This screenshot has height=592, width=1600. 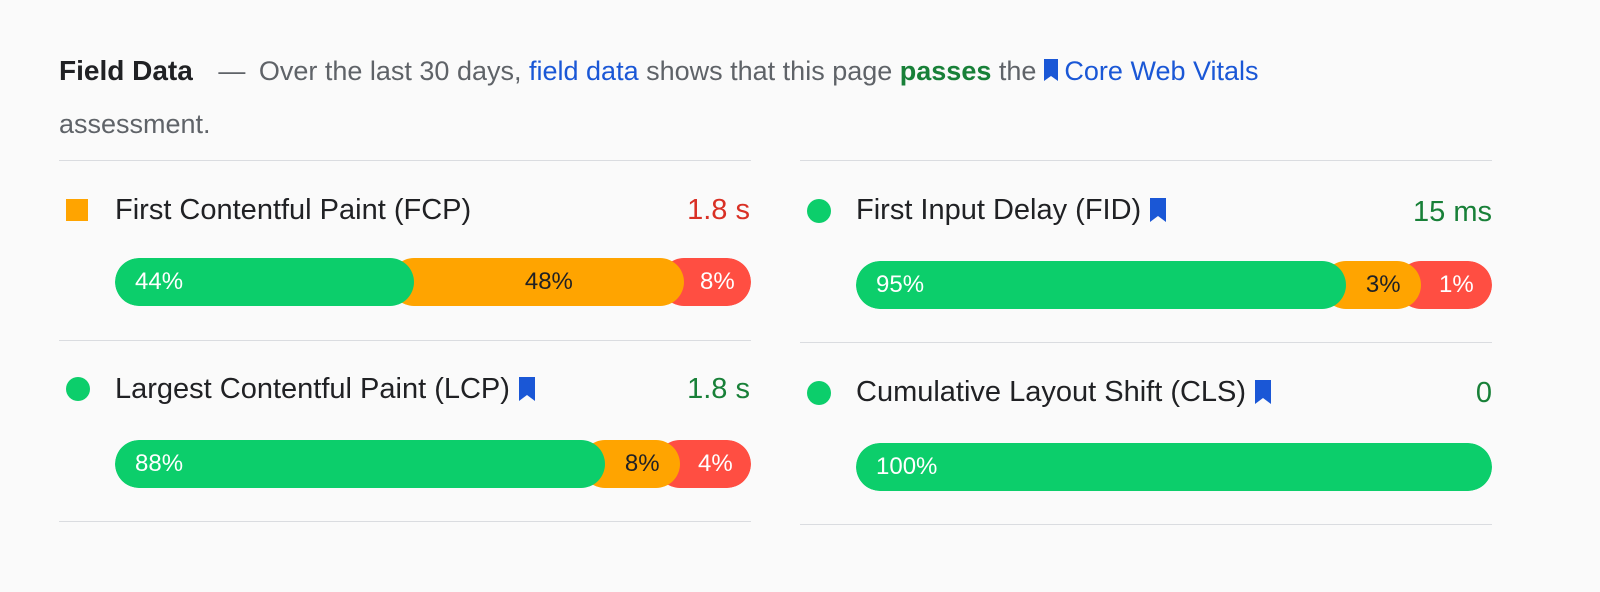 What do you see at coordinates (390, 71) in the screenshot?
I see `header-text: Over the last 30 days,` at bounding box center [390, 71].